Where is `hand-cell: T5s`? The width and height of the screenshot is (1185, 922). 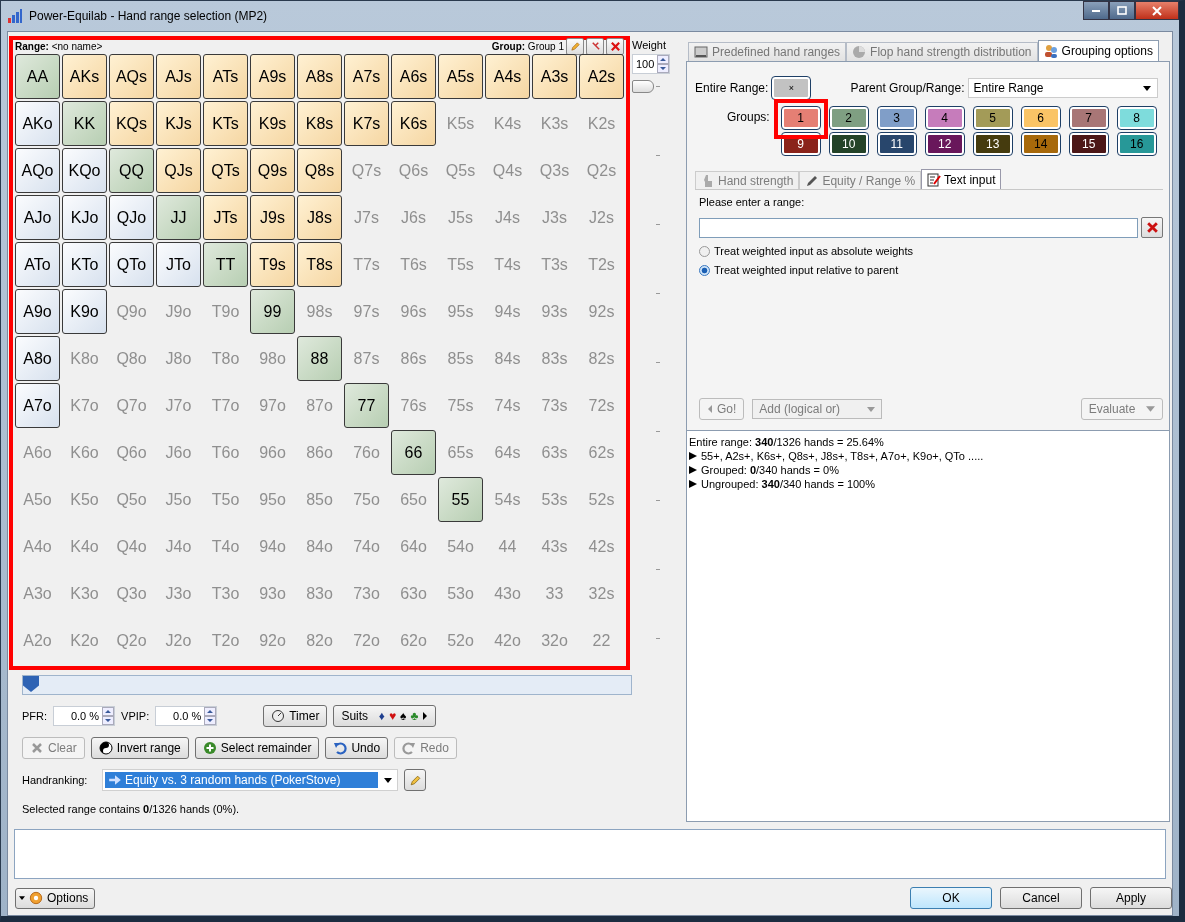 hand-cell: T5s is located at coordinates (460, 264).